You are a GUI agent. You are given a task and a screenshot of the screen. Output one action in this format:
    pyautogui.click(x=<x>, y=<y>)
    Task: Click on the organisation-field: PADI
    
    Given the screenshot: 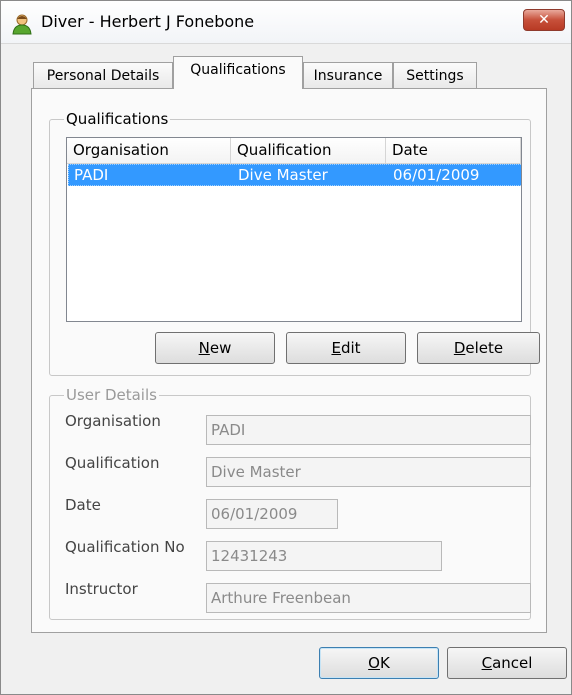 What is the action you would take?
    pyautogui.click(x=368, y=430)
    